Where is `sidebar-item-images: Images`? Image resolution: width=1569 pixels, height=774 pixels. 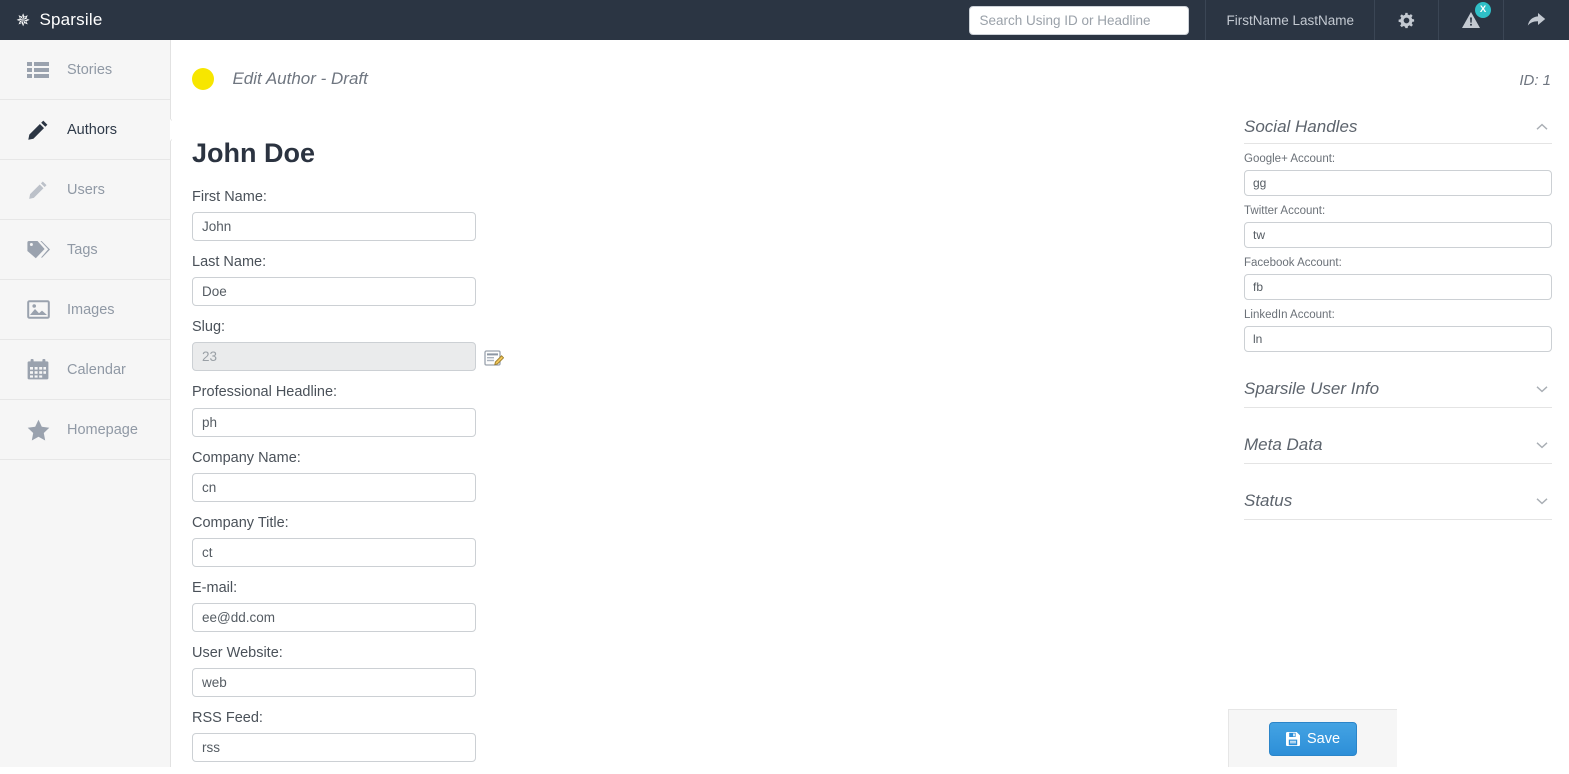
sidebar-item-images: Images is located at coordinates (85, 310).